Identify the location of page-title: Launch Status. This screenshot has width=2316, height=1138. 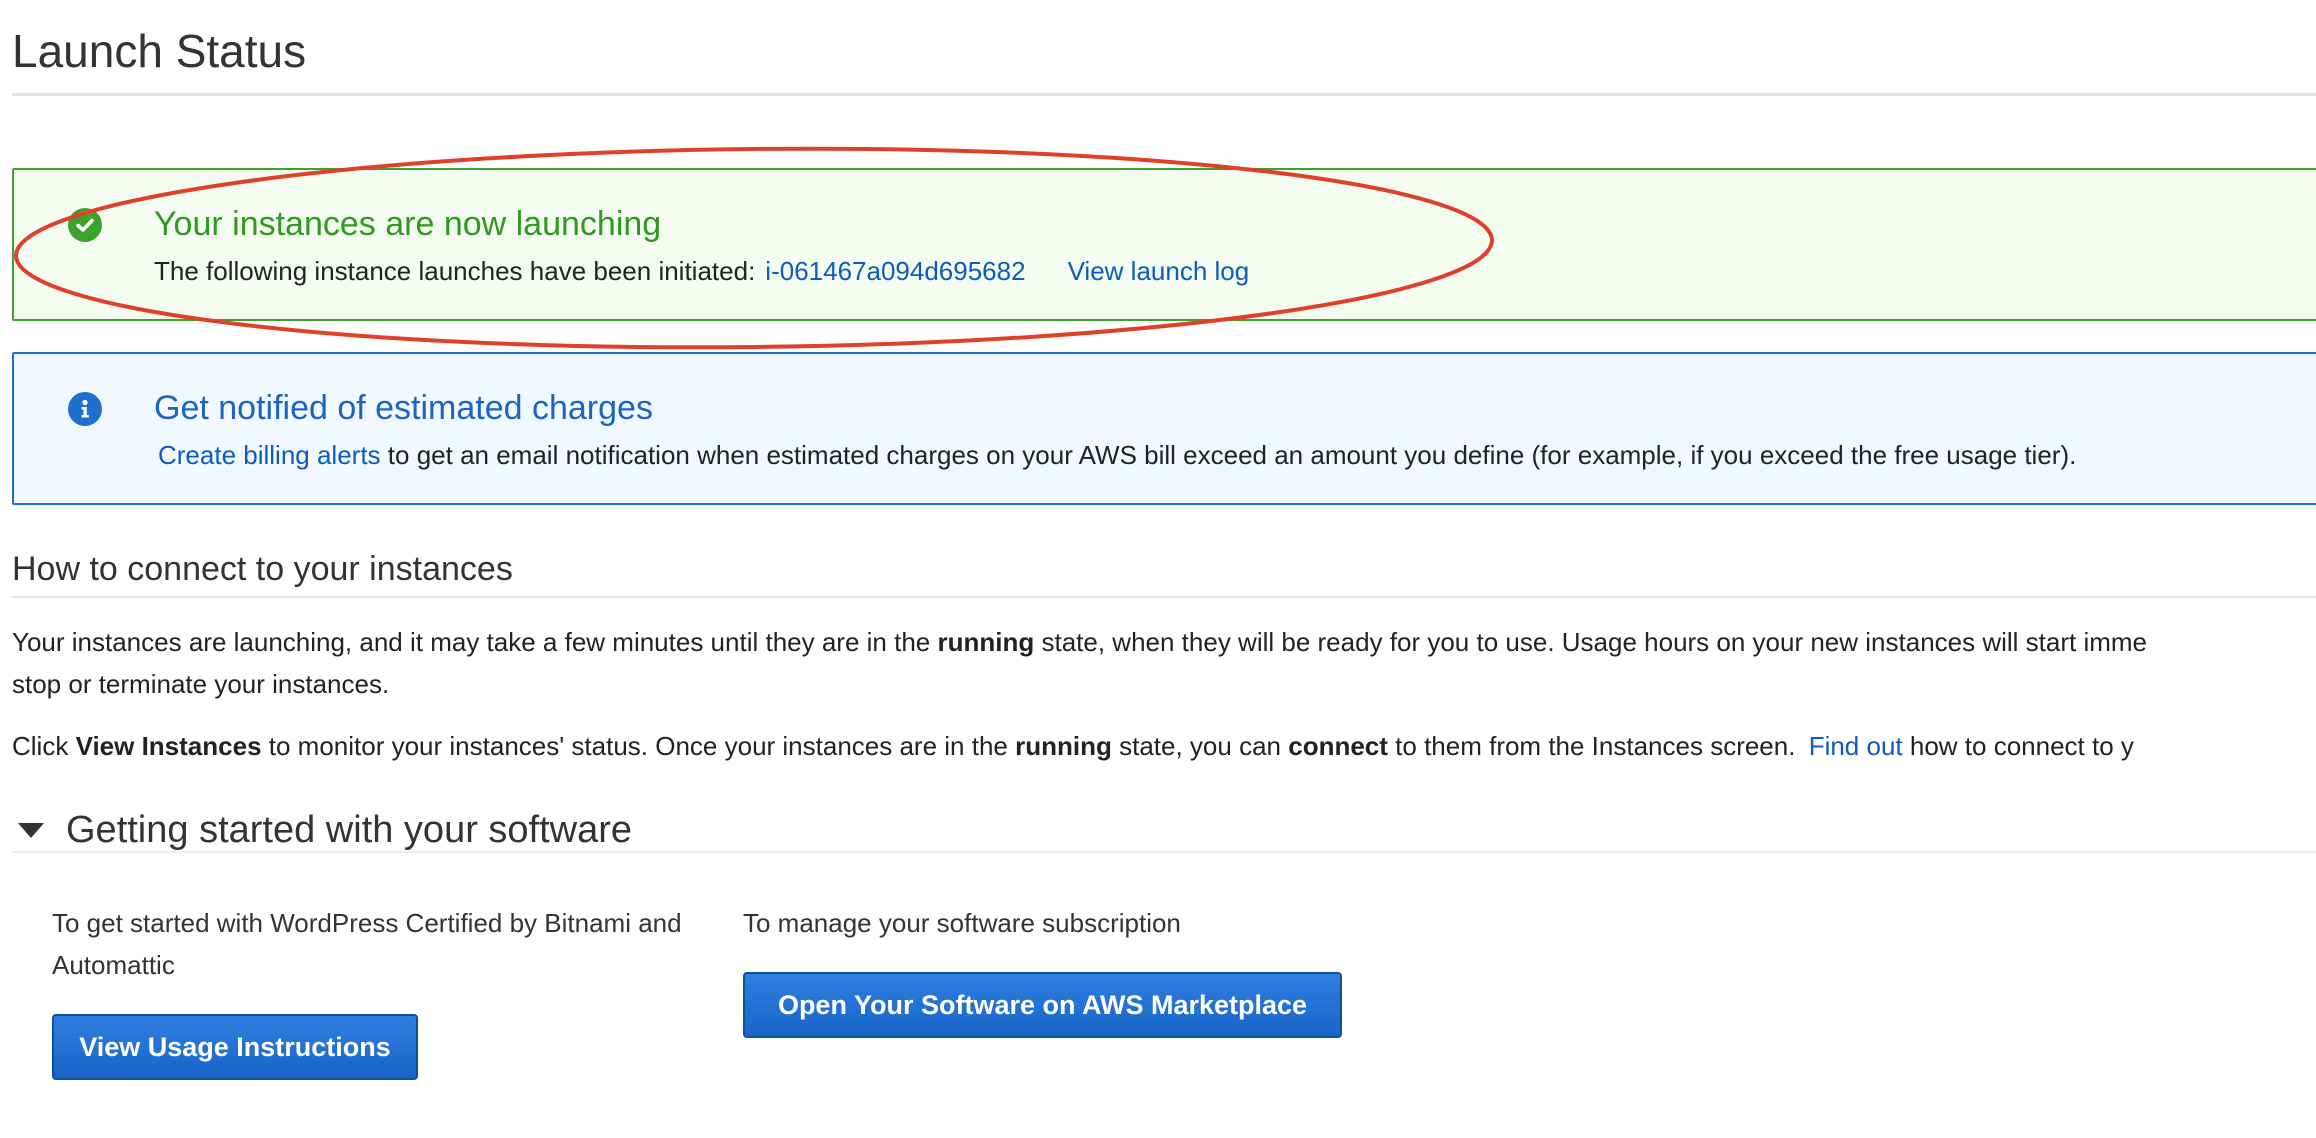
(159, 51).